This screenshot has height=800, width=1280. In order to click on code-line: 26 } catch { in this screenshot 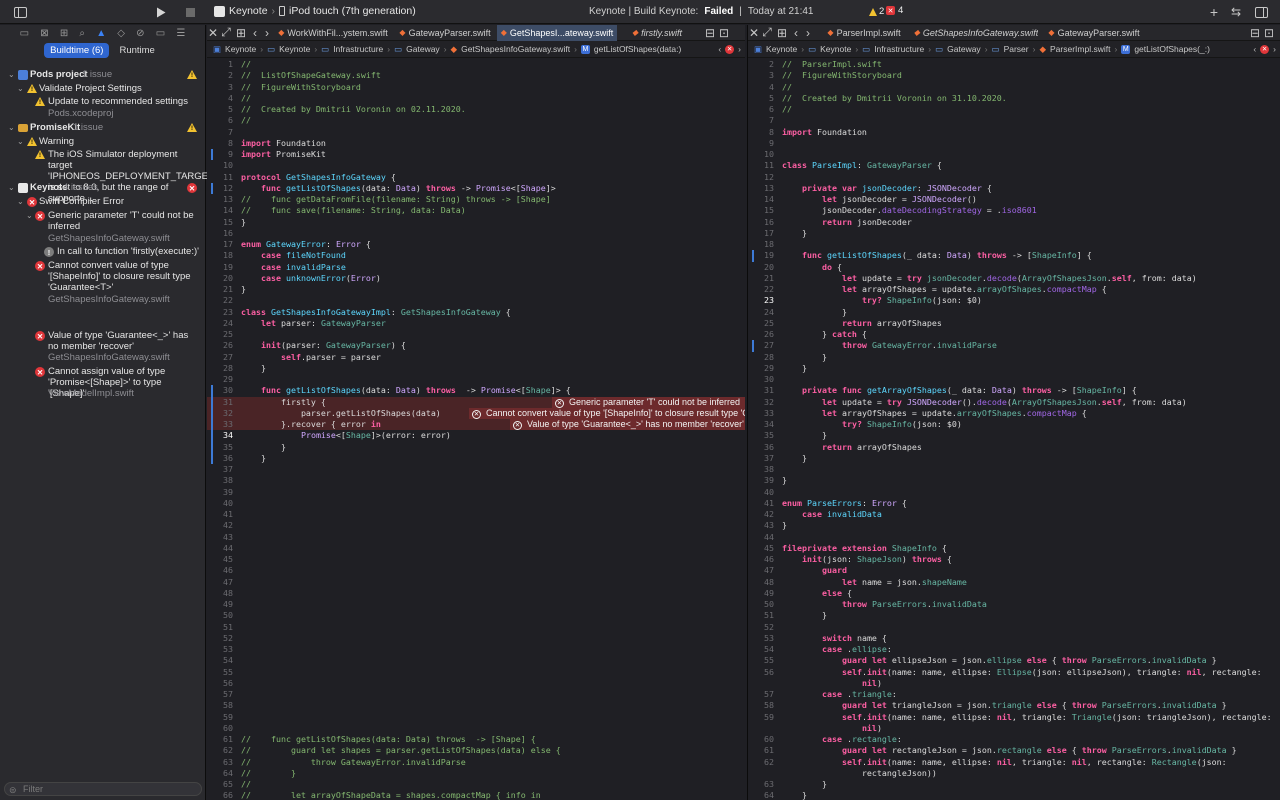, I will do `click(1014, 334)`.